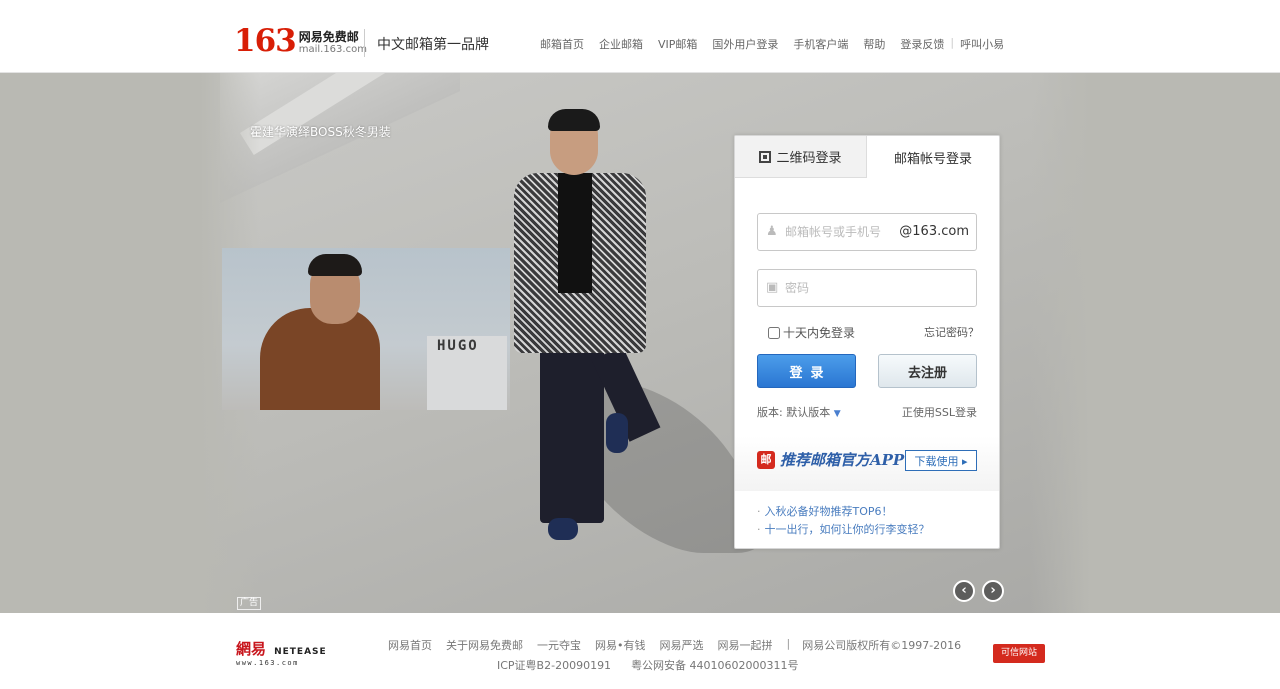 This screenshot has height=689, width=1280. I want to click on nav-overseas-login: 国外用户登录, so click(745, 44).